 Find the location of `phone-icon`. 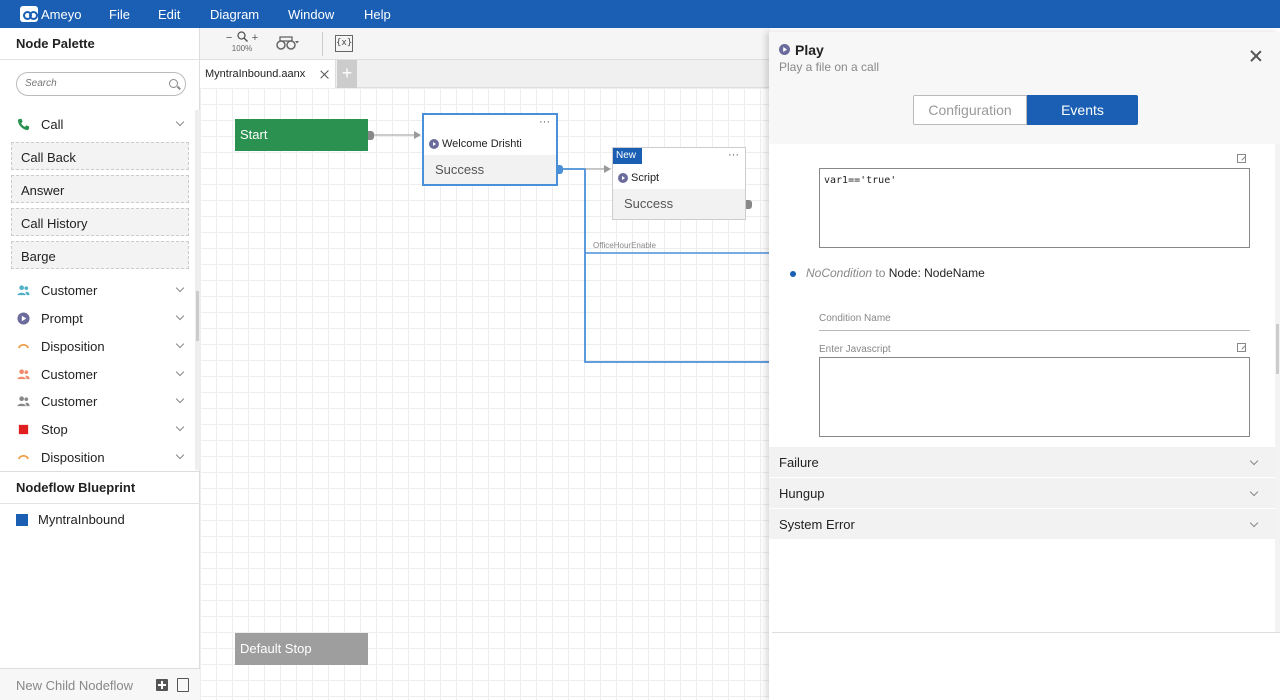

phone-icon is located at coordinates (23, 124).